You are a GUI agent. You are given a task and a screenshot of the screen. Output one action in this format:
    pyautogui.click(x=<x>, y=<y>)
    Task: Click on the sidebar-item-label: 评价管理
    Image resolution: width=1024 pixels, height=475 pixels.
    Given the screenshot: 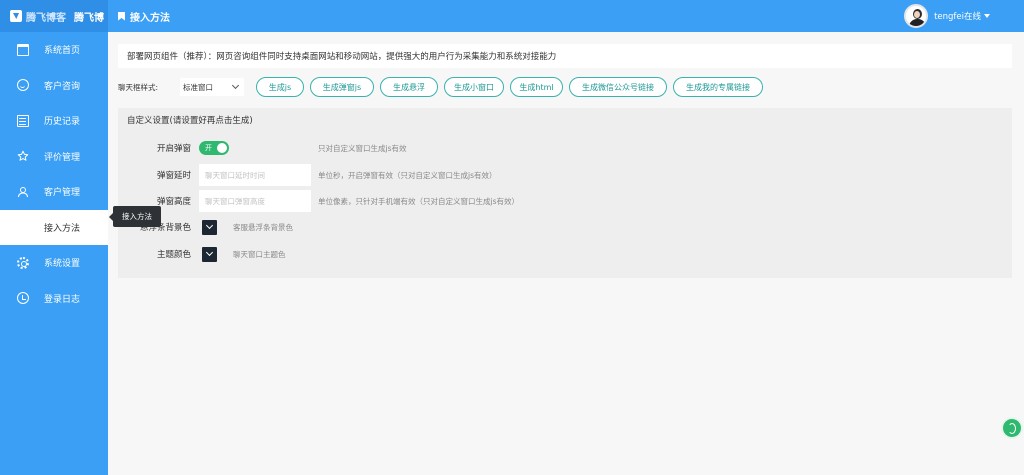 What is the action you would take?
    pyautogui.click(x=62, y=157)
    